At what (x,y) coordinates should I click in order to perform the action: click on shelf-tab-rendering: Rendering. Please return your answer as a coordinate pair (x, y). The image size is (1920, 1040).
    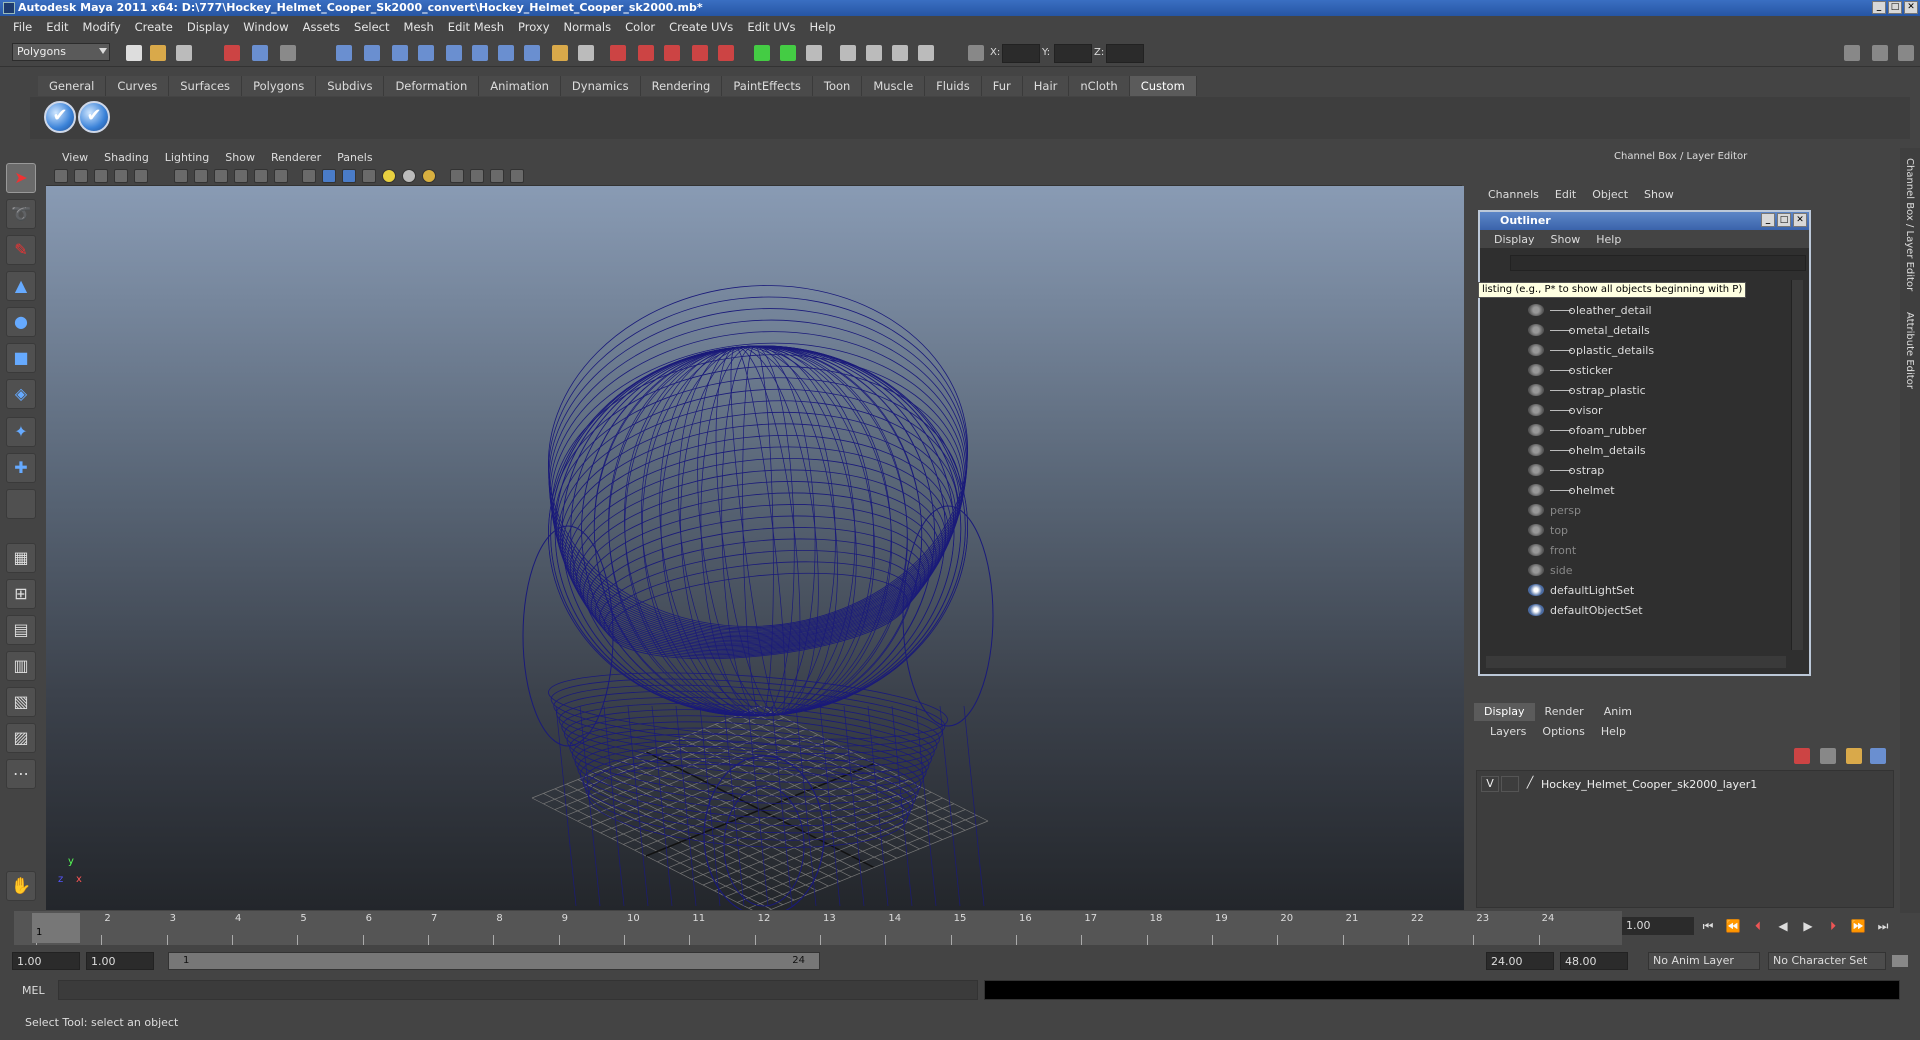
    Looking at the image, I should click on (681, 86).